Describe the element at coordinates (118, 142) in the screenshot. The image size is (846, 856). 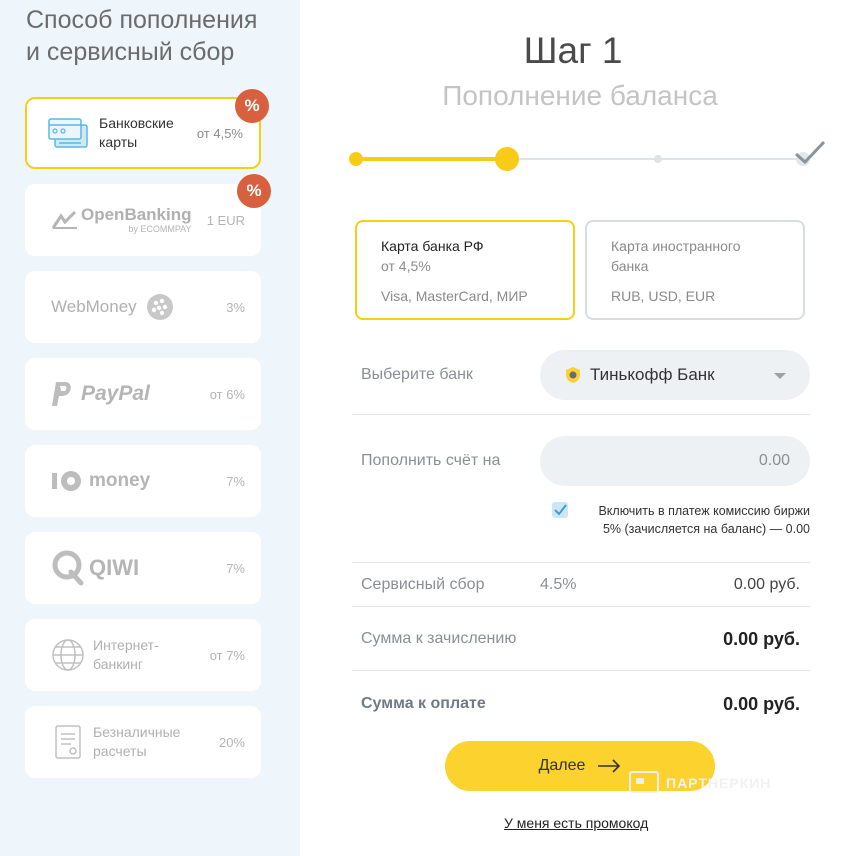
I see `bank-cards-label-line2: карты` at that location.